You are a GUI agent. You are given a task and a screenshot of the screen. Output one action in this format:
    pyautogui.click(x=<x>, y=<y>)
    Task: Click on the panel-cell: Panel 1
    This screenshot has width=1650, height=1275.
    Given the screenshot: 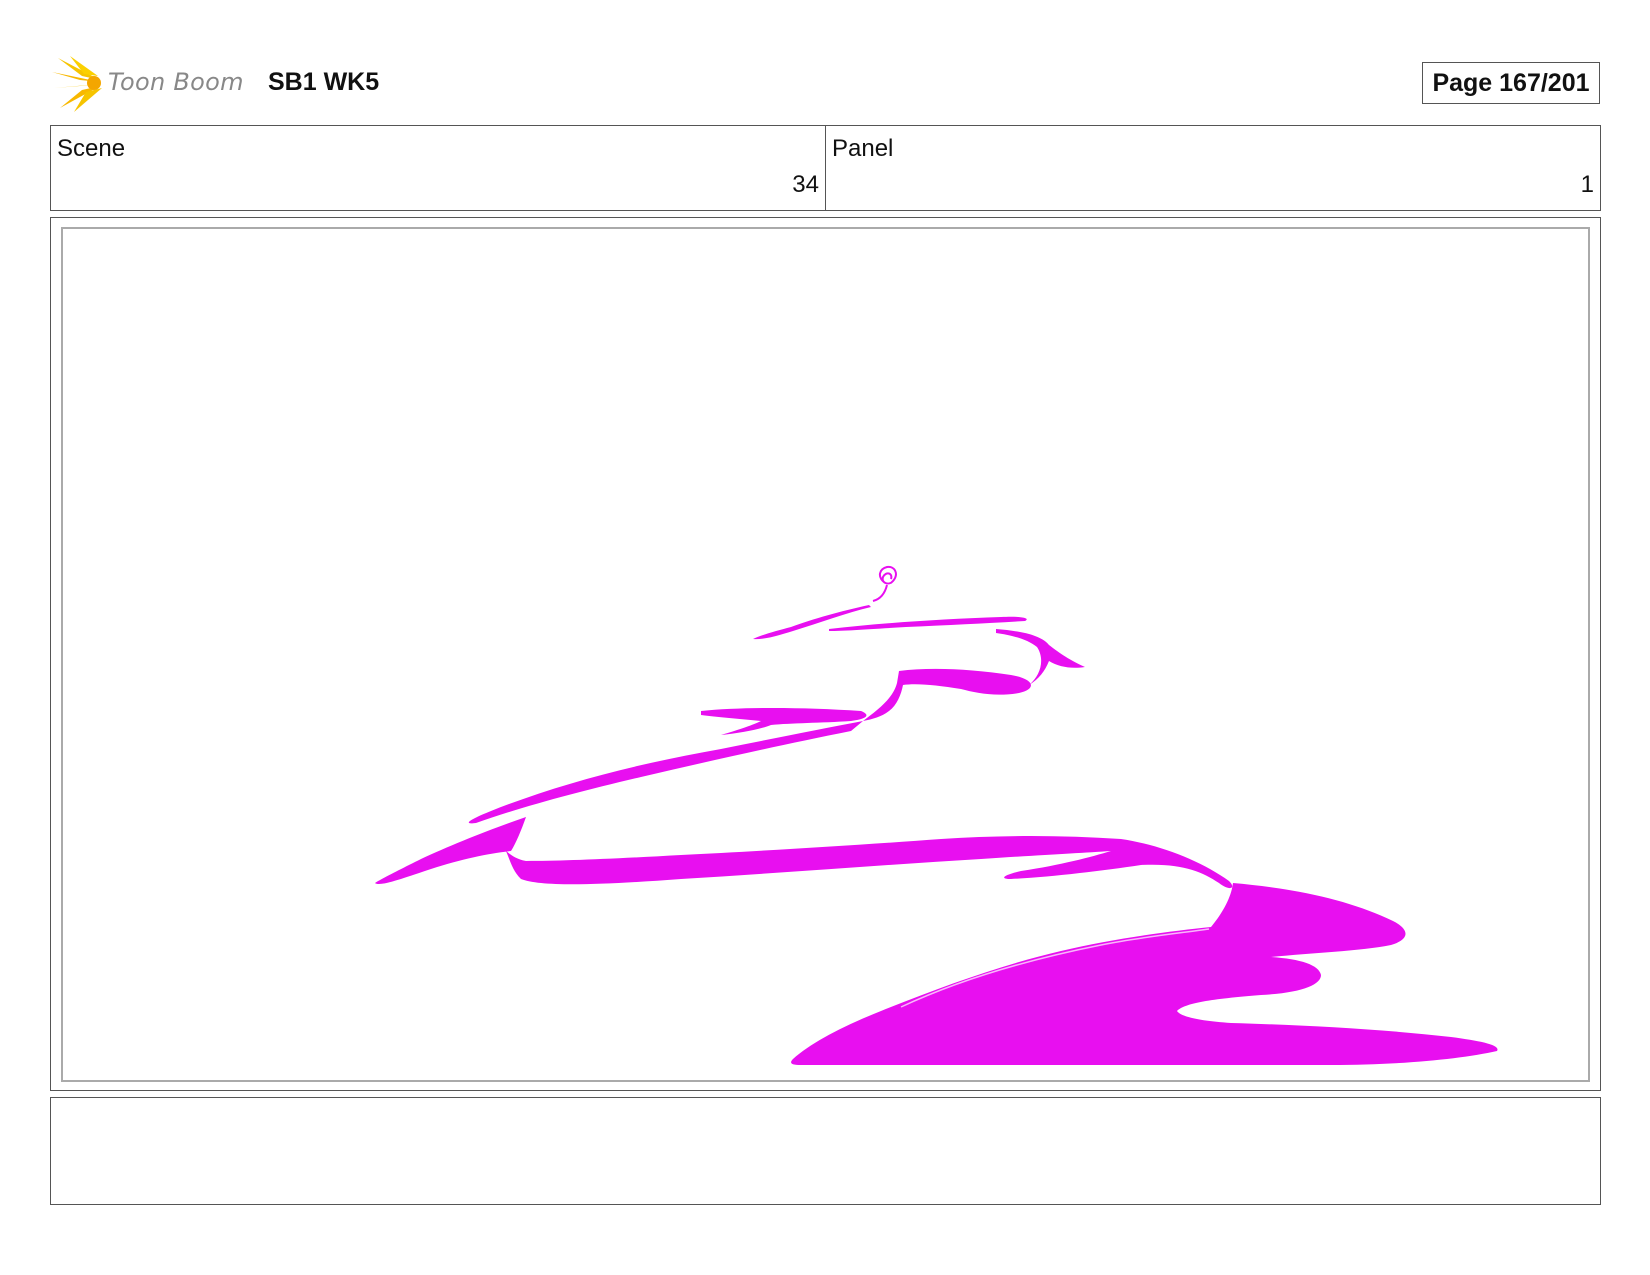 What is the action you would take?
    pyautogui.click(x=1212, y=168)
    